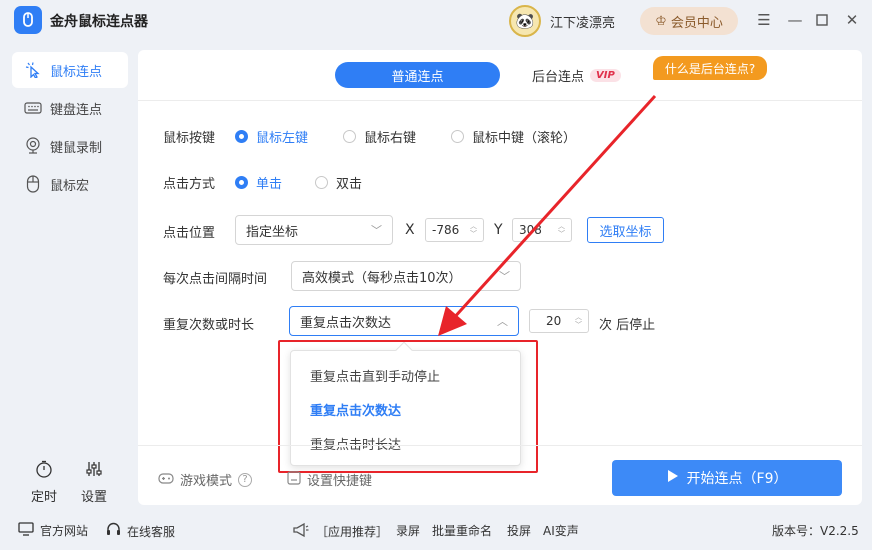  What do you see at coordinates (151, 531) in the screenshot?
I see `online-support-label: 在线客服` at bounding box center [151, 531].